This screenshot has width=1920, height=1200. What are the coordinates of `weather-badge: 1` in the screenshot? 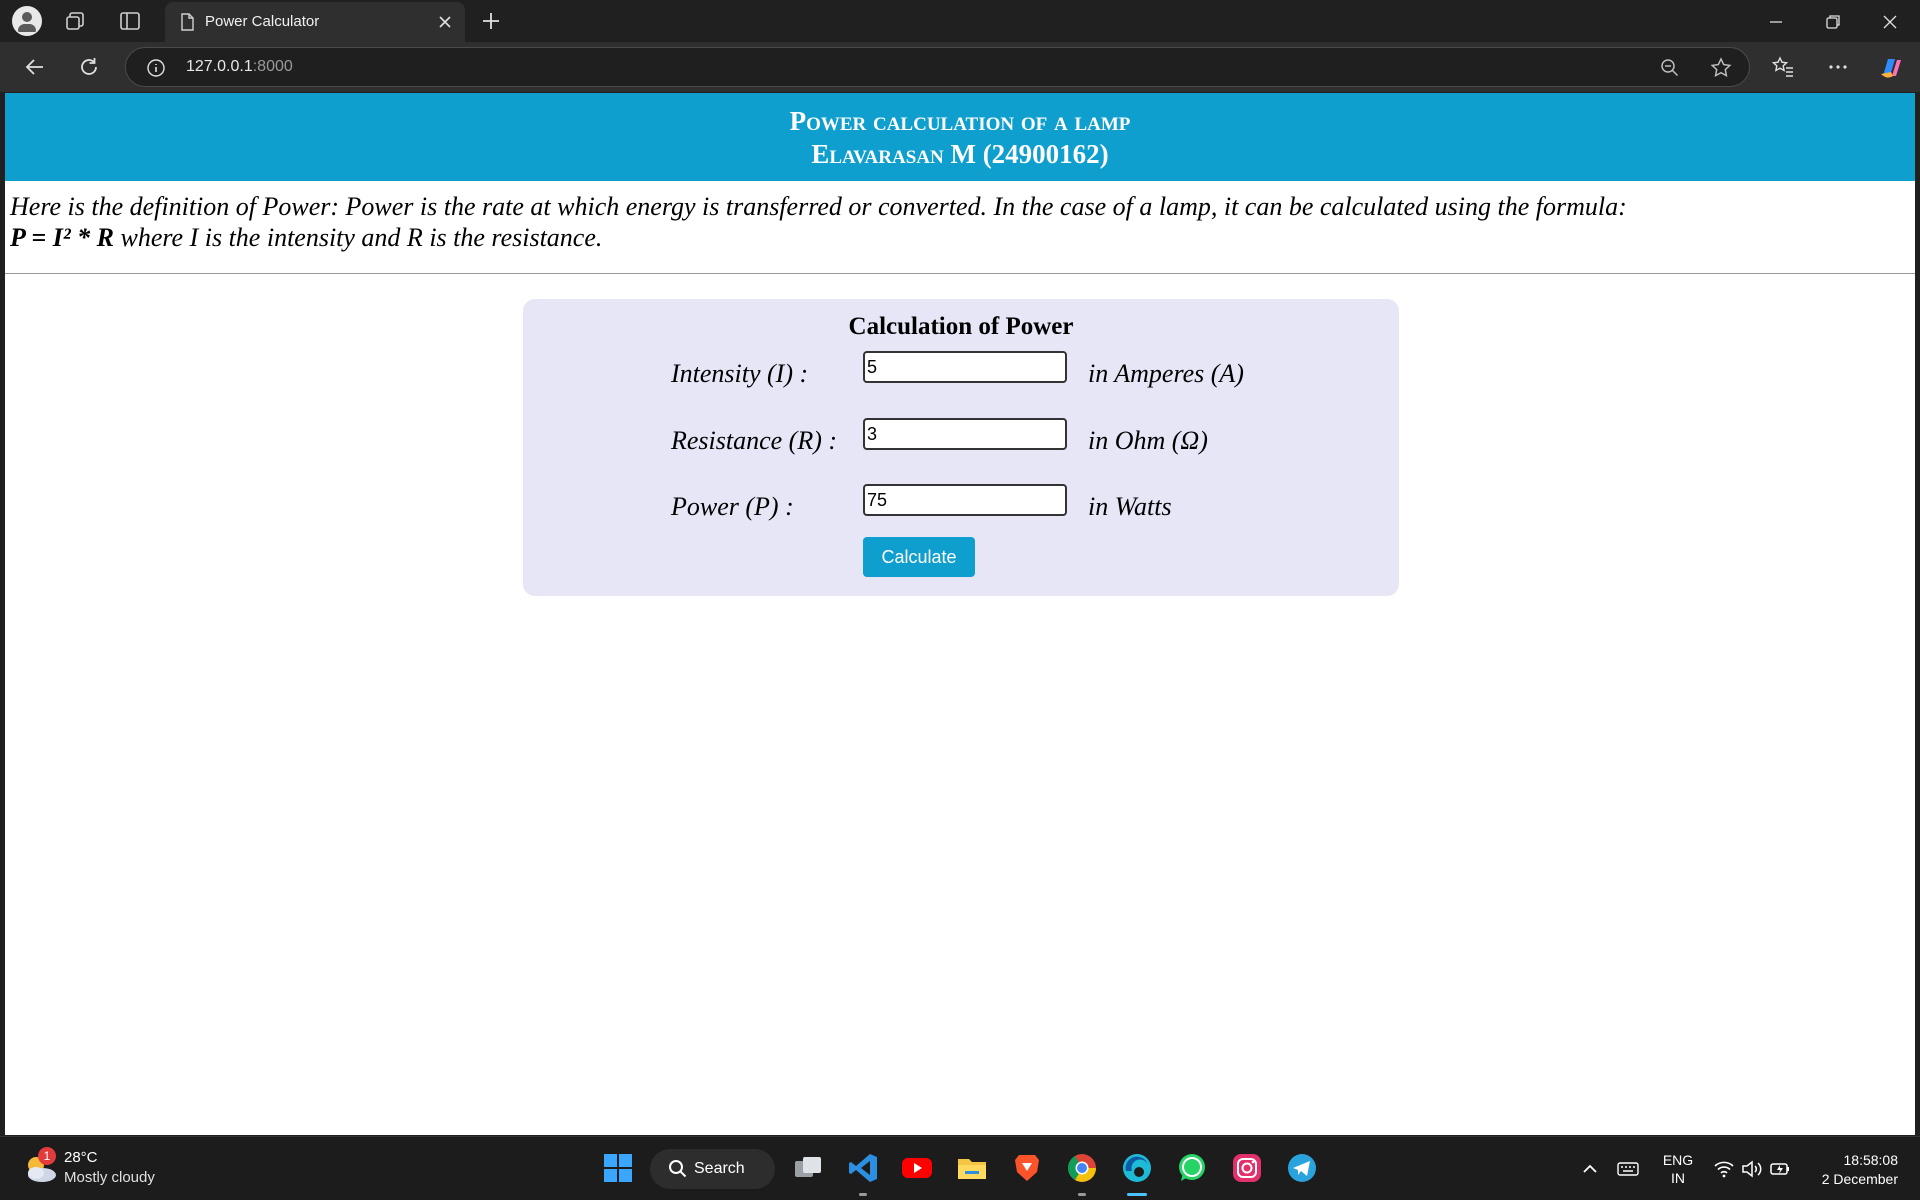 It's located at (47, 1156).